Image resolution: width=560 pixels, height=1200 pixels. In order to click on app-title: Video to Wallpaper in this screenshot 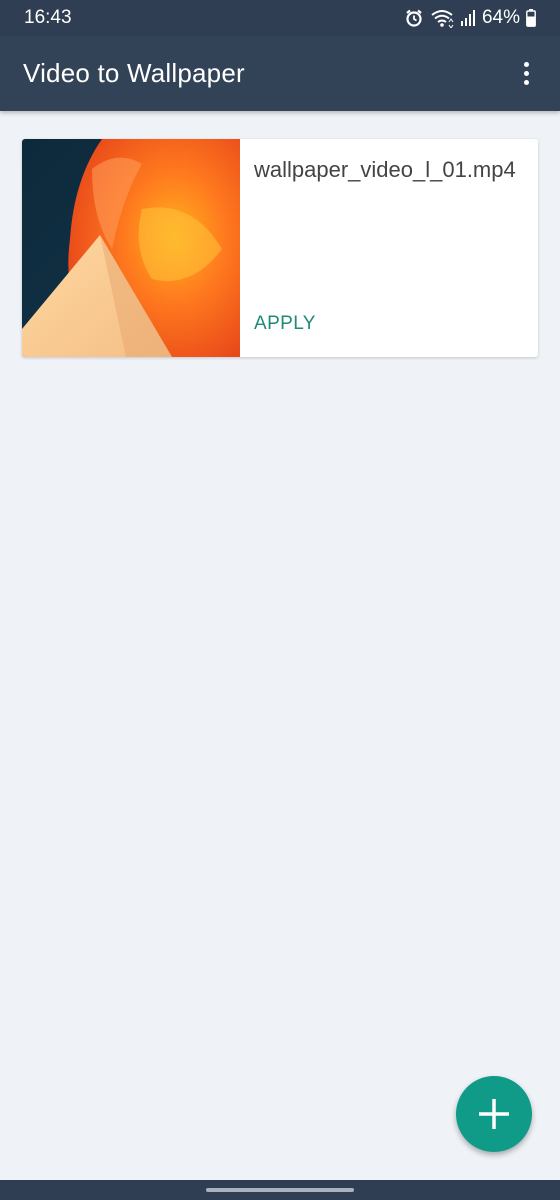, I will do `click(134, 73)`.